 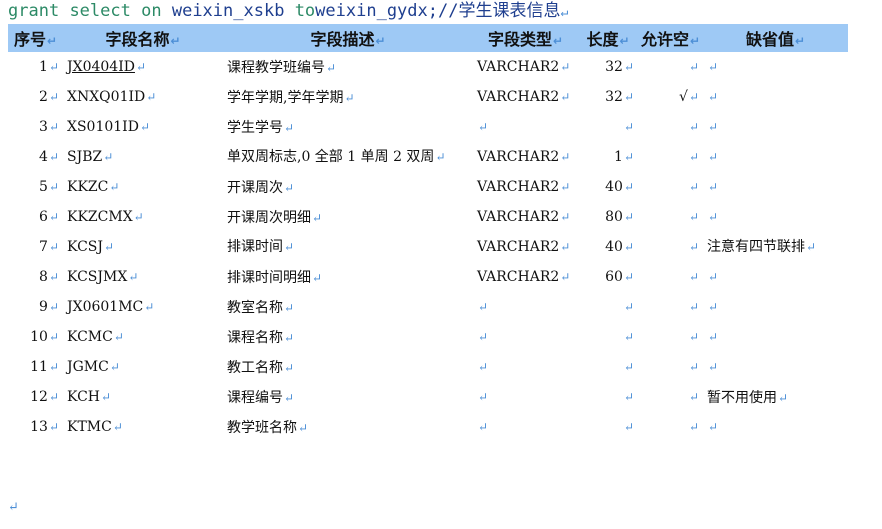 I want to click on cell-len: 80↵, so click(x=619, y=217).